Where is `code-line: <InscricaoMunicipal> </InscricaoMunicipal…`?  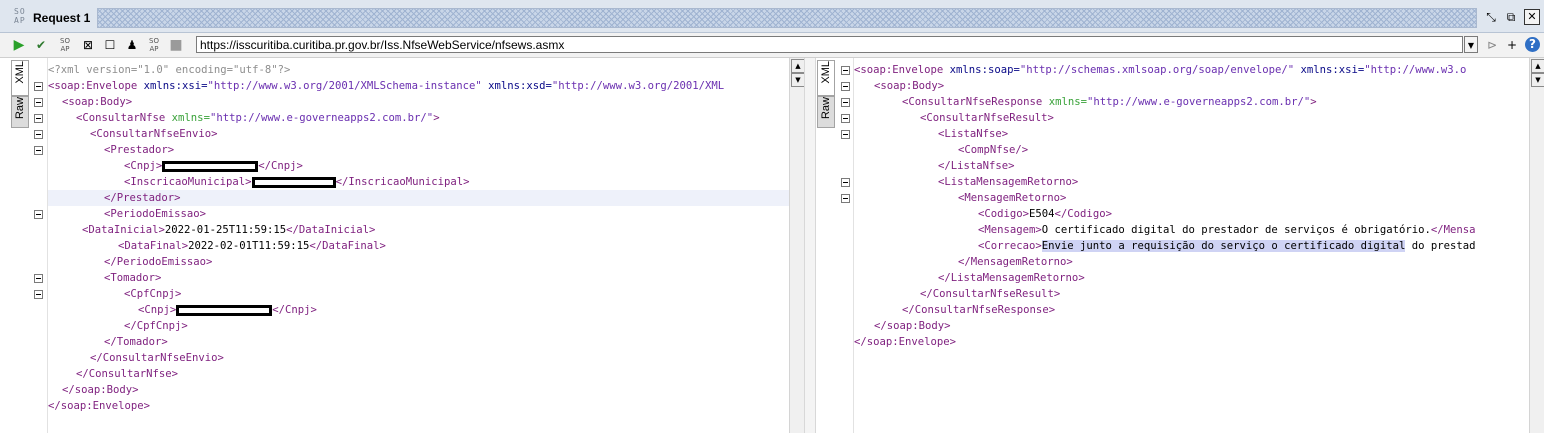
code-line: <InscricaoMunicipal> </InscricaoMunicipal… is located at coordinates (259, 182).